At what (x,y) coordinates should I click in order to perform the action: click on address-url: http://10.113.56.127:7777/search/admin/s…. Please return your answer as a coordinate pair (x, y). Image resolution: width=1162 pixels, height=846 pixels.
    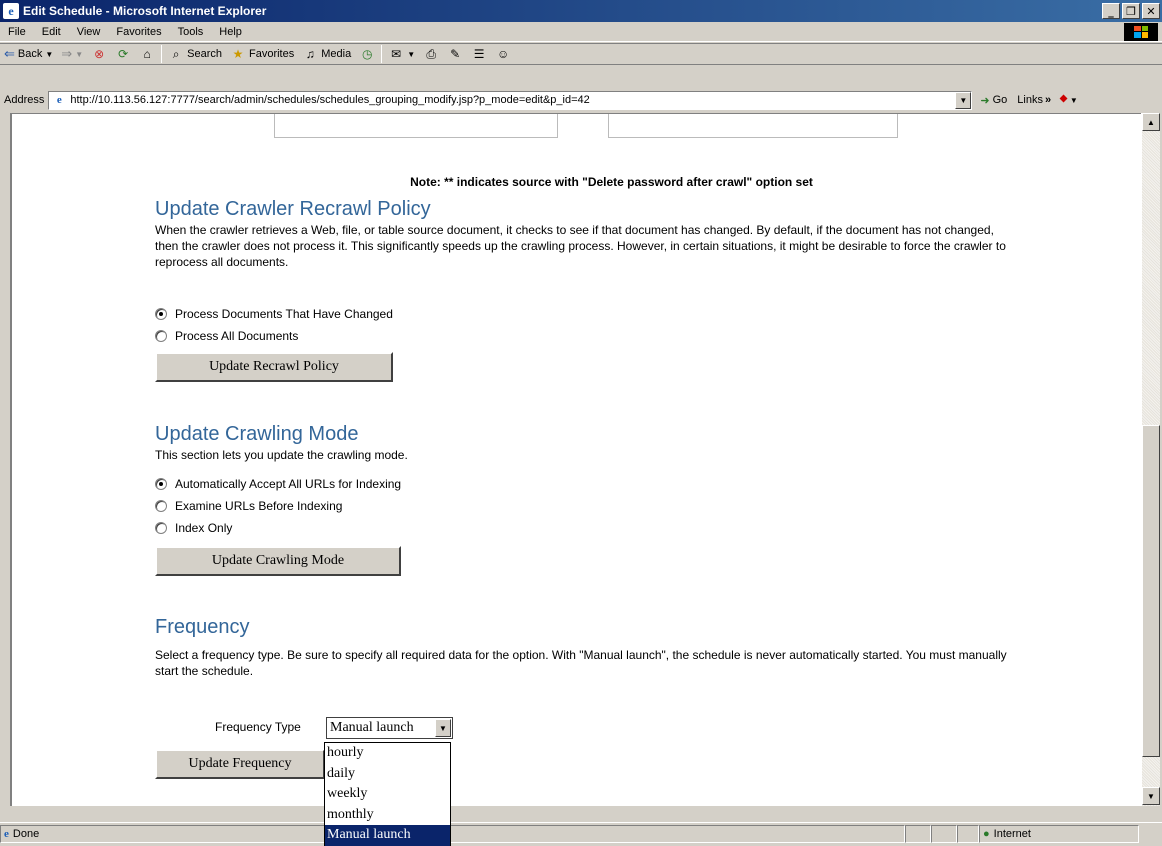
    Looking at the image, I should click on (329, 100).